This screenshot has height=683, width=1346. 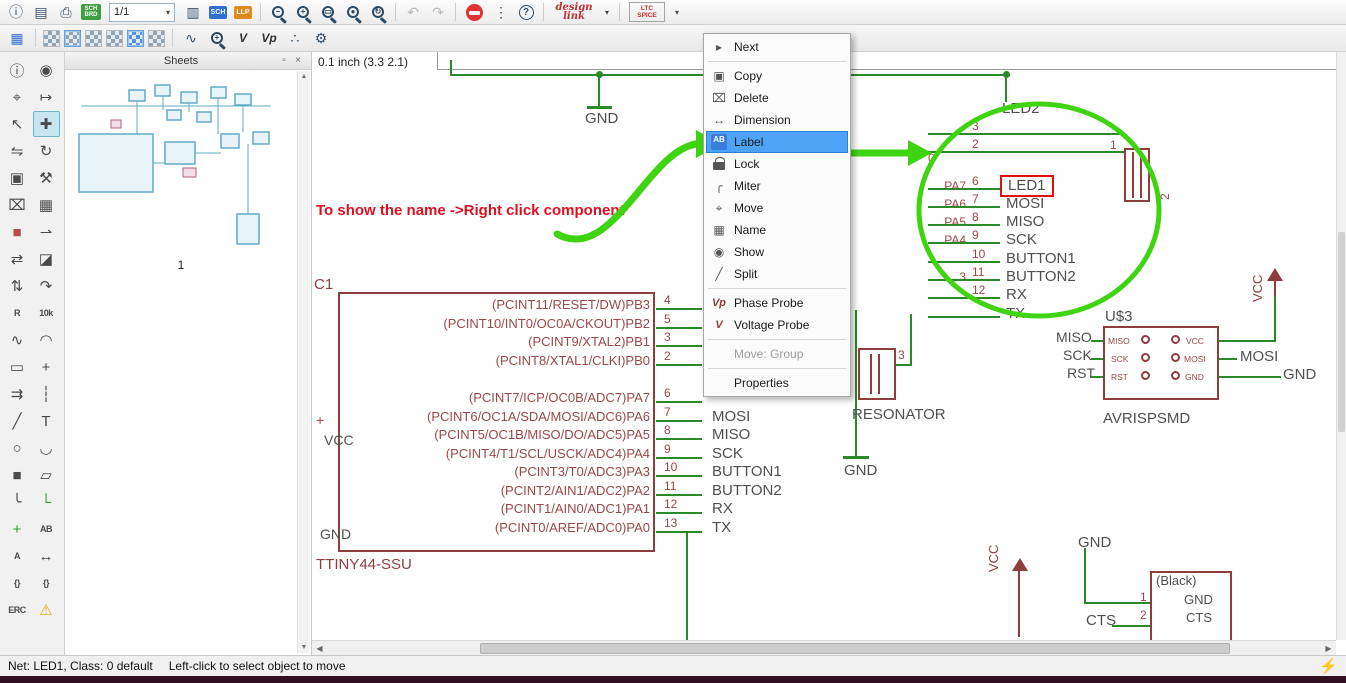 I want to click on scroll-up-icon: ▲, so click(x=304, y=76).